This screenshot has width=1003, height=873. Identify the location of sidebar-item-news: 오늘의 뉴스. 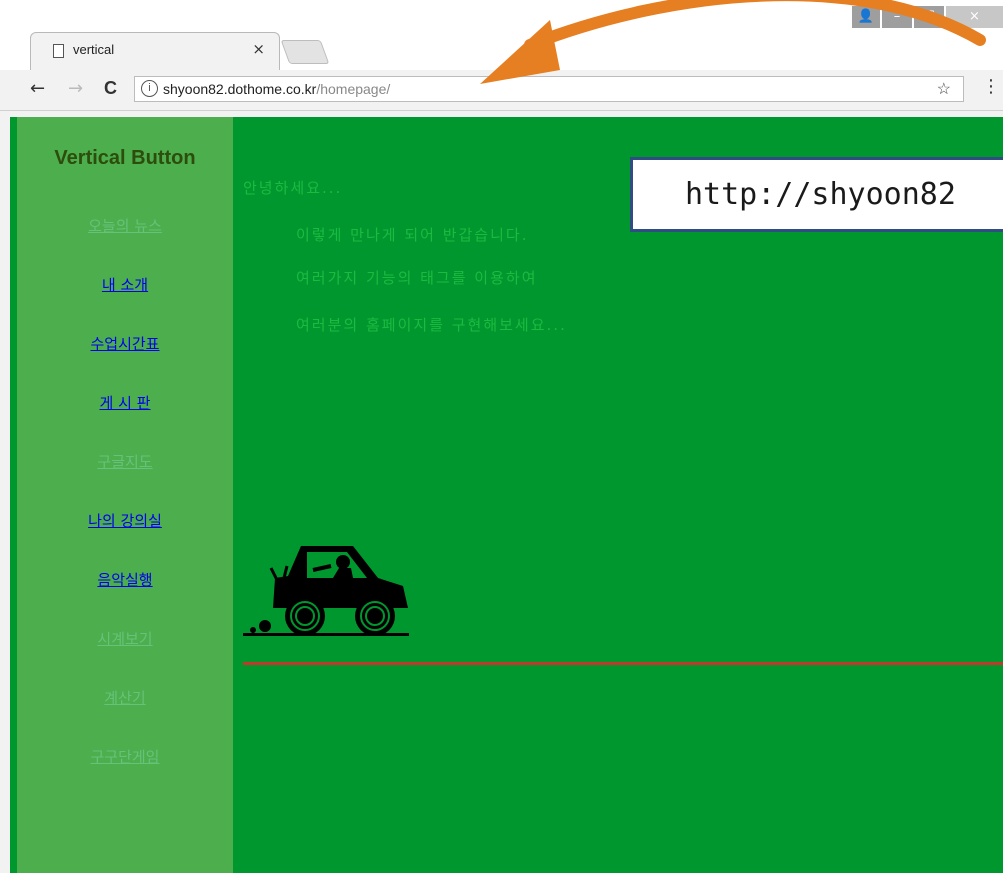
(125, 225).